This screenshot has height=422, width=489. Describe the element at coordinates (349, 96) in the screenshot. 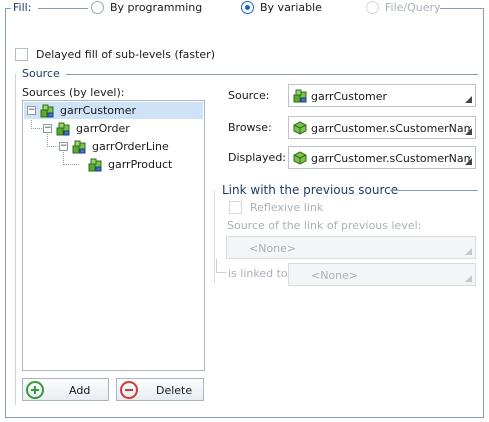

I see `source-combo-value: garrCustomer` at that location.